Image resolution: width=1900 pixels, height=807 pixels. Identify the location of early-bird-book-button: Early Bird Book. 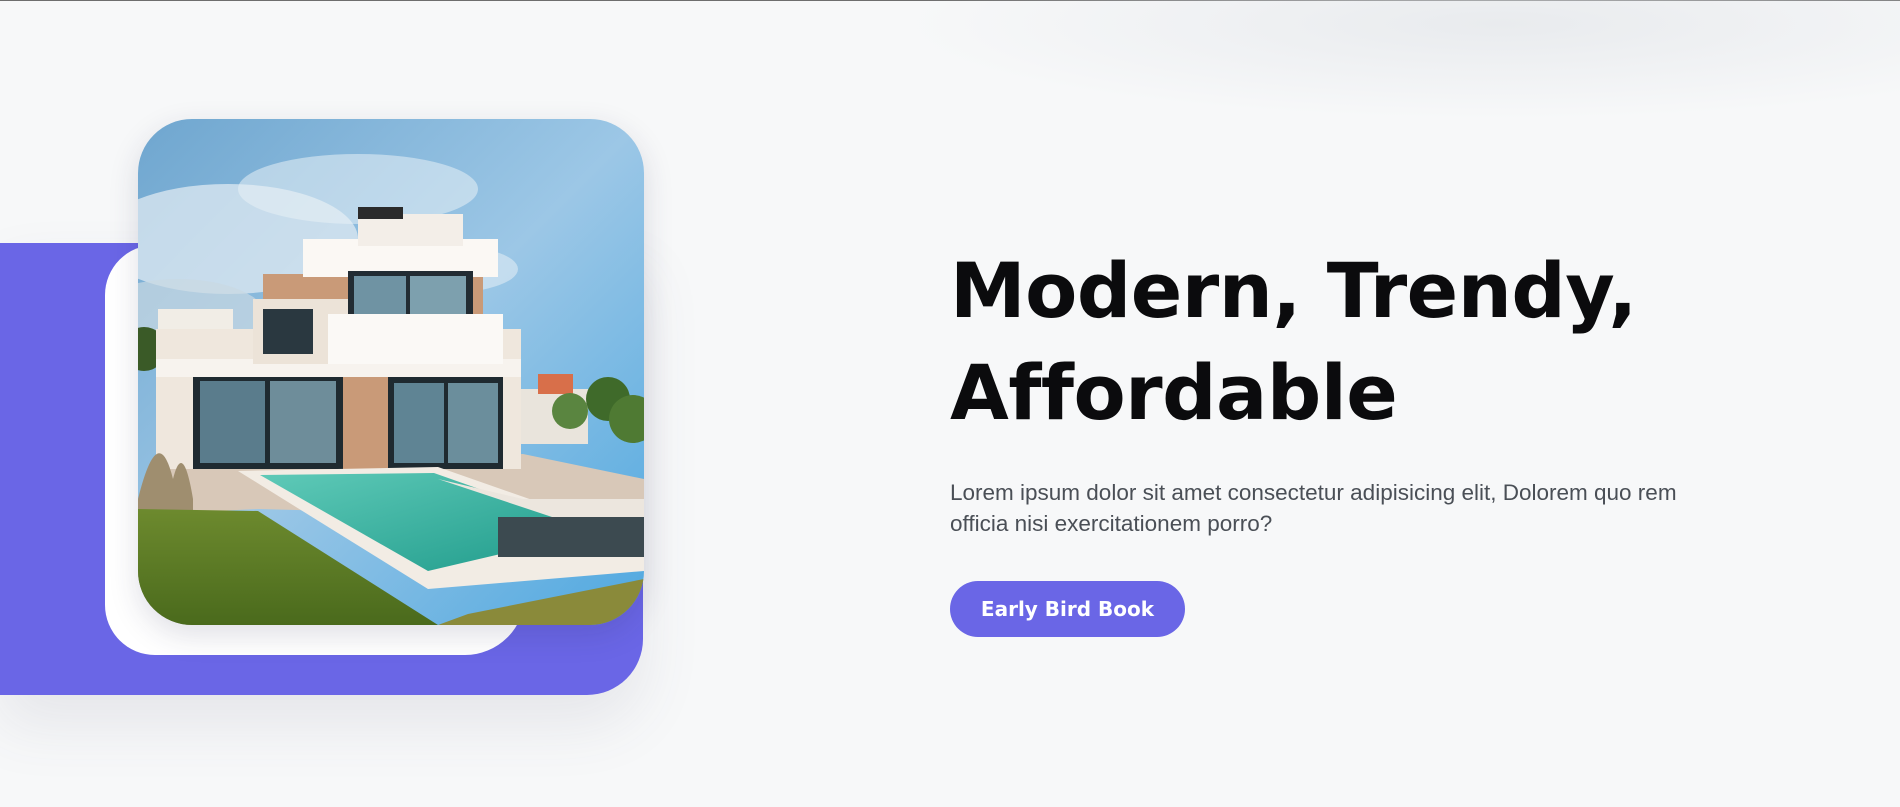
(1067, 609).